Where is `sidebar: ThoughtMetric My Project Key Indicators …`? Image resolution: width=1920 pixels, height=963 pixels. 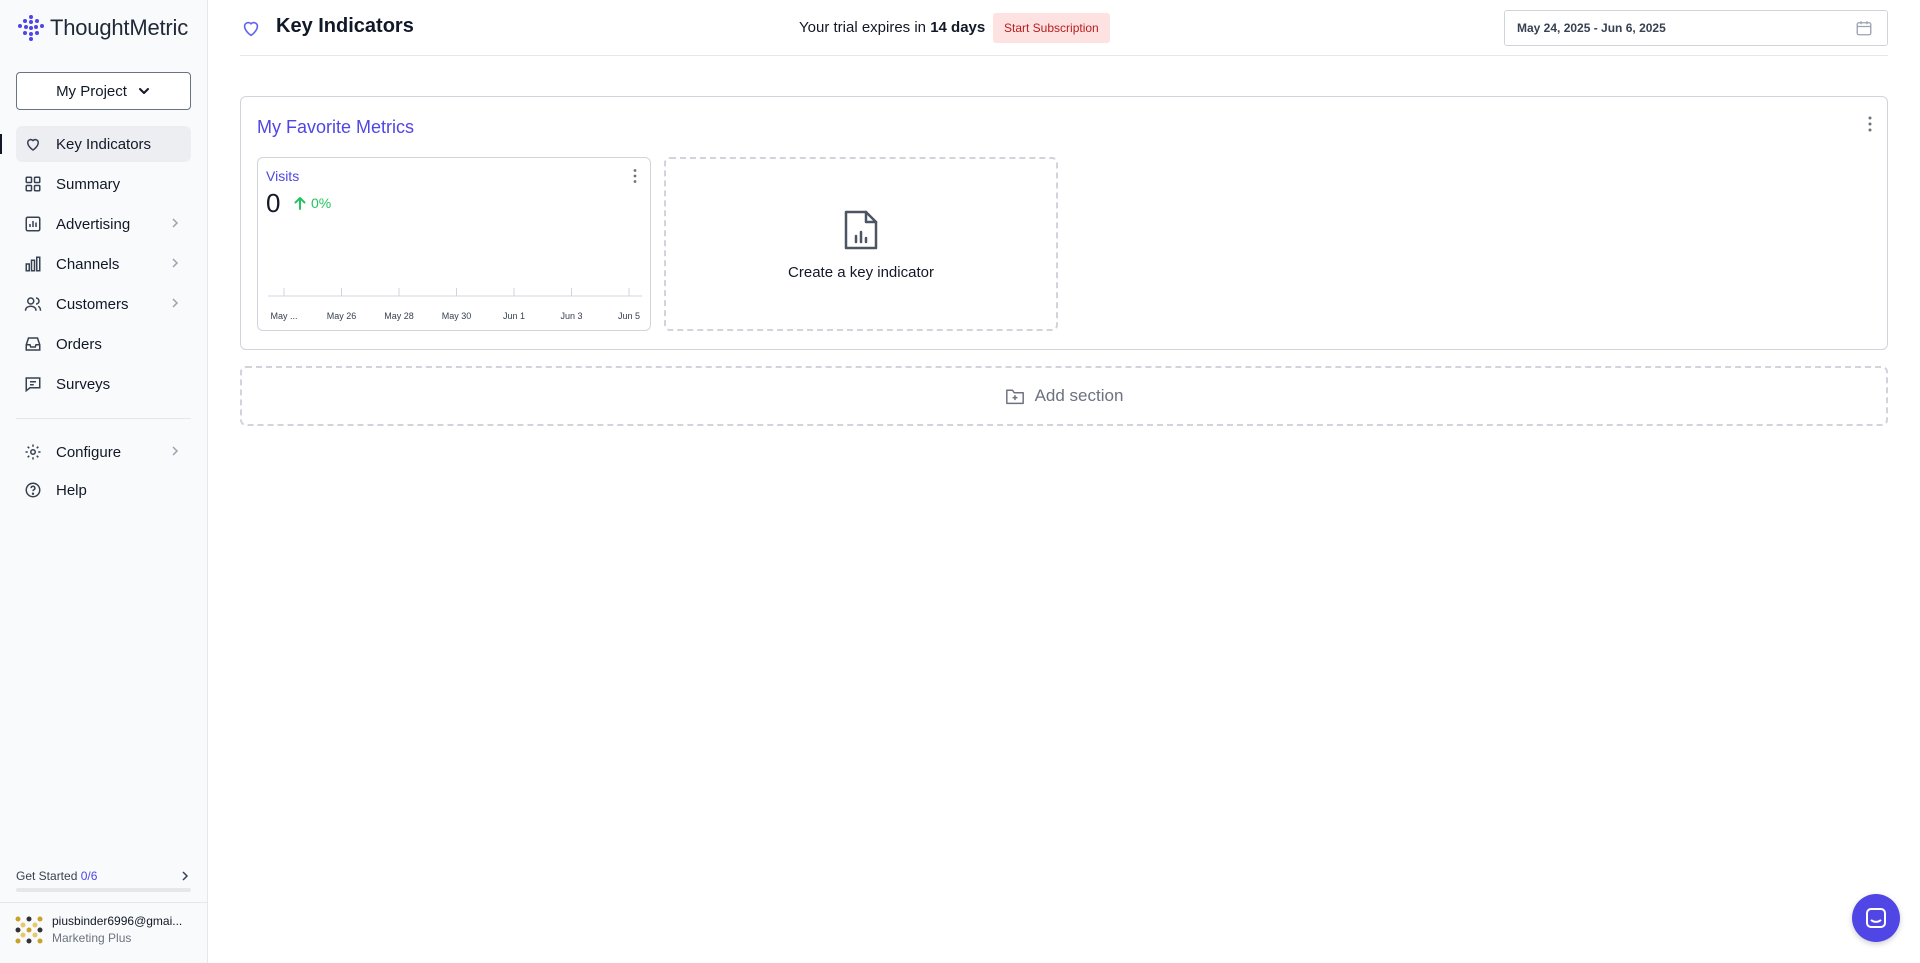 sidebar: ThoughtMetric My Project Key Indicators … is located at coordinates (104, 481).